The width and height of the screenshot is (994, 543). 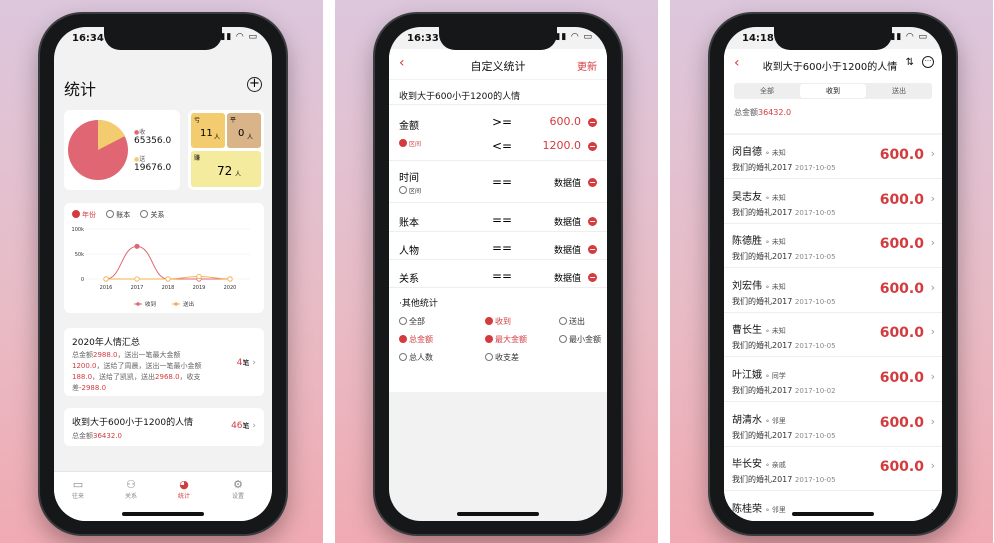 What do you see at coordinates (587, 65) in the screenshot?
I see `update-button: 更新` at bounding box center [587, 65].